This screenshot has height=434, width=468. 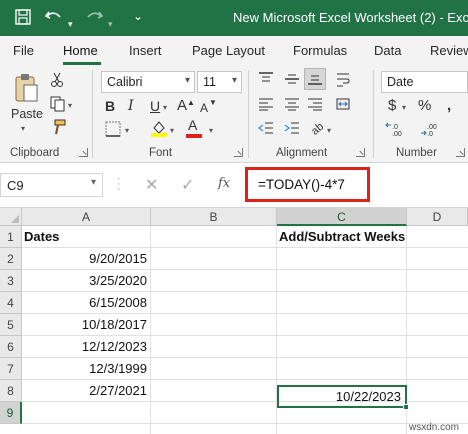 What do you see at coordinates (110, 24) in the screenshot?
I see `redo-dropdown-icon: ▾` at bounding box center [110, 24].